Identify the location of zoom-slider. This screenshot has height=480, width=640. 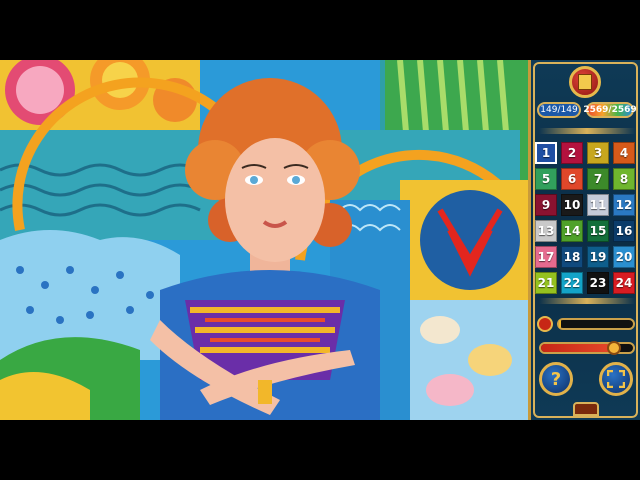
(596, 324).